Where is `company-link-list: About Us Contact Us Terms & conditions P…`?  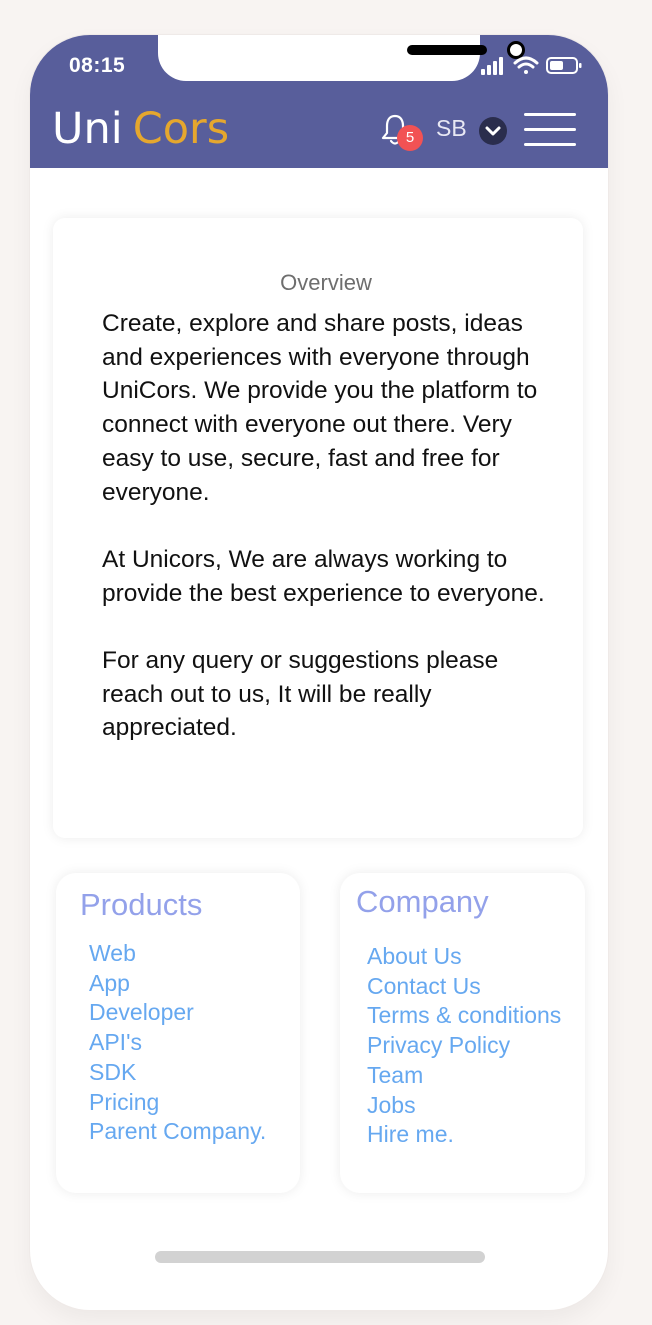 company-link-list: About Us Contact Us Terms & conditions P… is located at coordinates (464, 1046).